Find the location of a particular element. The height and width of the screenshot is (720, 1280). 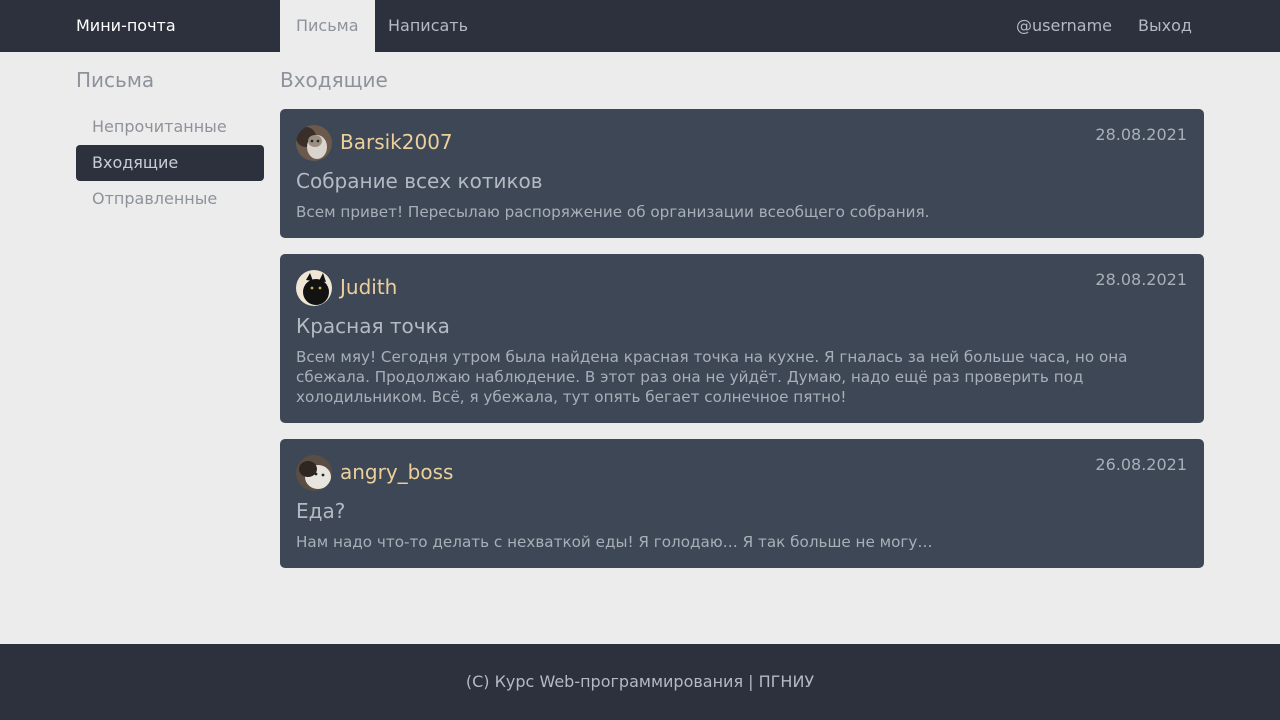

tab-letters: Письма is located at coordinates (327, 26).